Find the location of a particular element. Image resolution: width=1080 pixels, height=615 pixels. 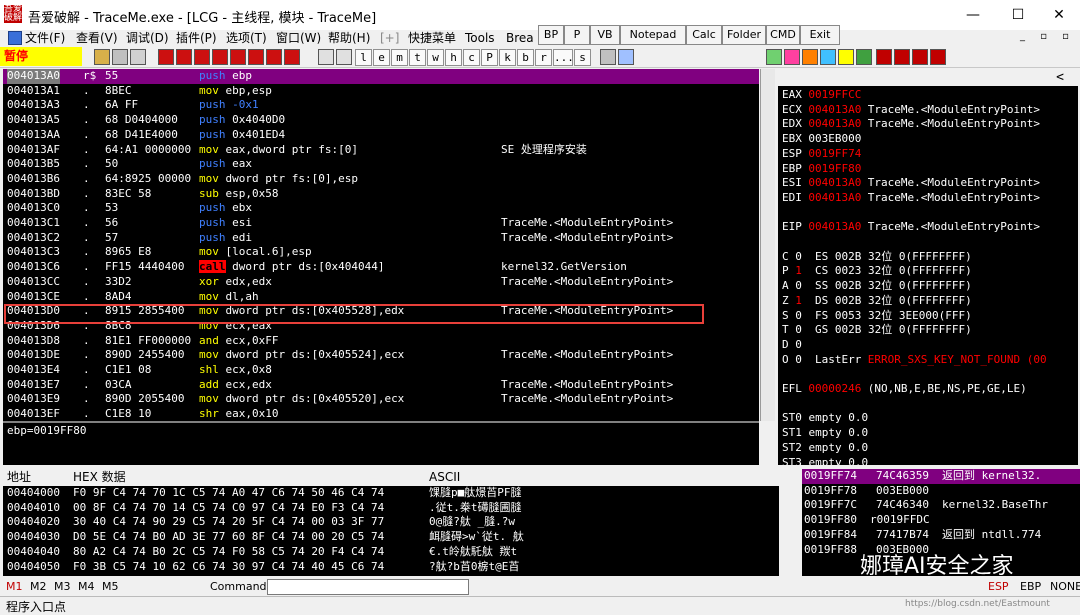

disasm-row: 004013D6. 8BC8 mov ecx,eax is located at coordinates (381, 326).